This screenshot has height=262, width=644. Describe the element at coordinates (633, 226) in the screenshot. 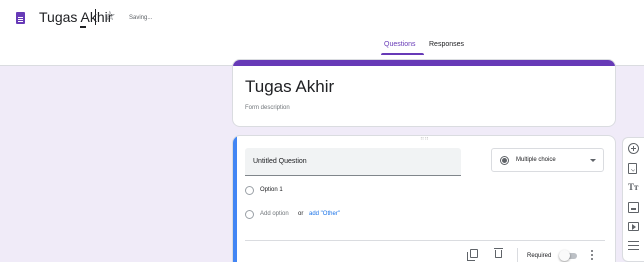

I see `add-video-icon` at that location.